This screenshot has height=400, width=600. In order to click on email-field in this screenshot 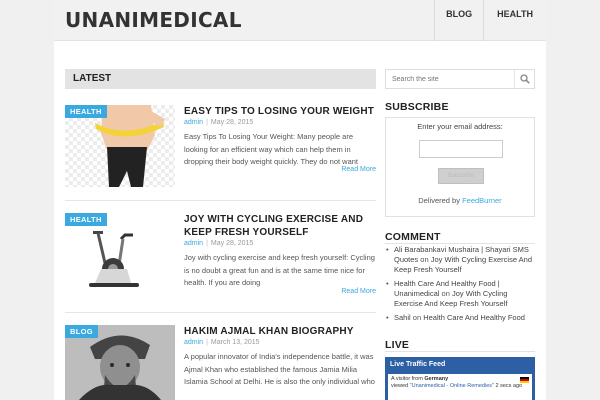, I will do `click(461, 149)`.